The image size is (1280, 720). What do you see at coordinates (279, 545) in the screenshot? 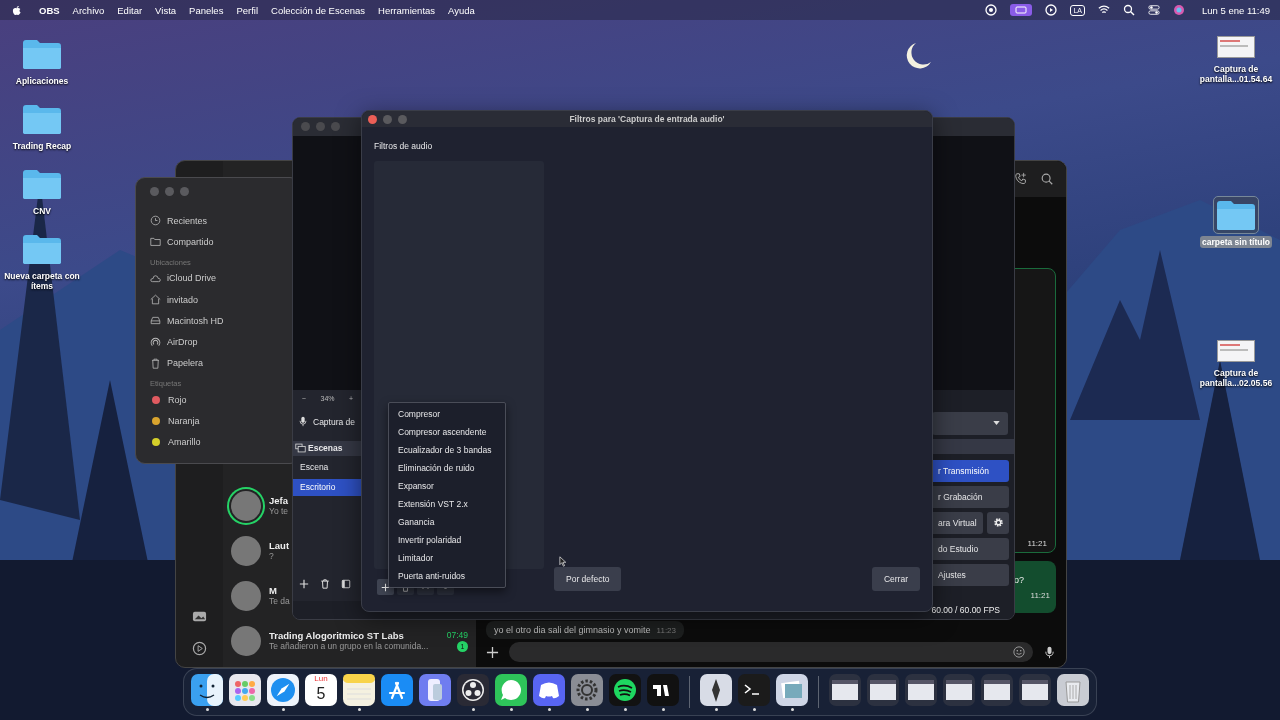
I see `chat-name: Laut` at bounding box center [279, 545].